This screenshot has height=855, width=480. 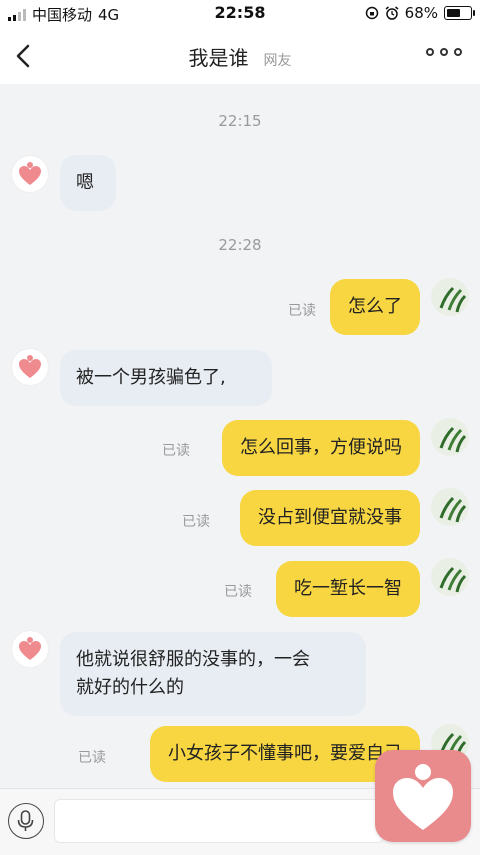 I want to click on message-line: 他就说很舒服的没事的，一会, so click(x=193, y=659).